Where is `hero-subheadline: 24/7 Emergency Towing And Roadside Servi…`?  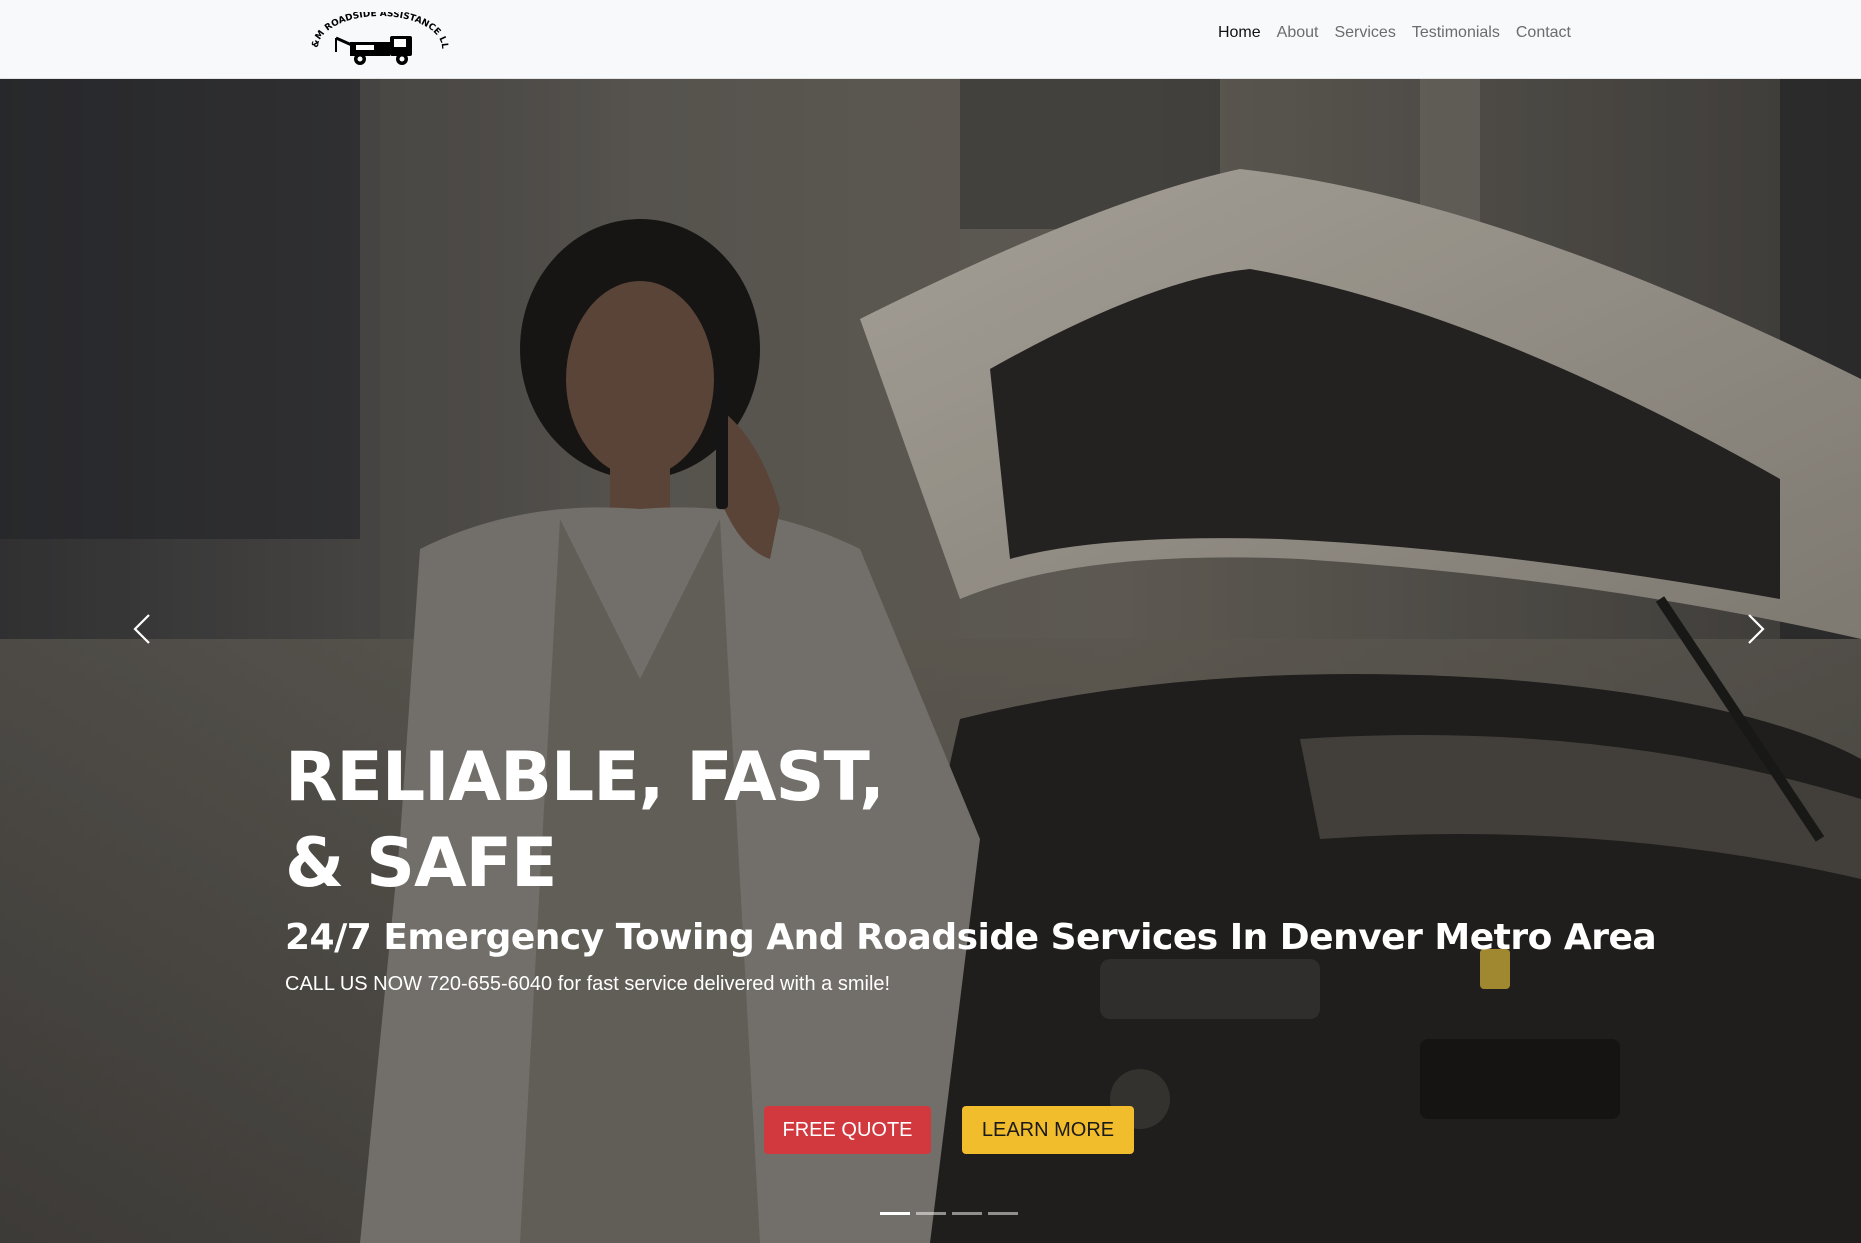 hero-subheadline: 24/7 Emergency Towing And Roadside Servi… is located at coordinates (971, 937).